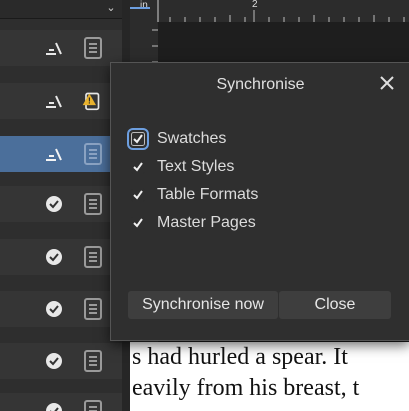 This screenshot has height=411, width=409. Describe the element at coordinates (240, 357) in the screenshot. I see `document-text-line: s had hurled a spear. It` at that location.